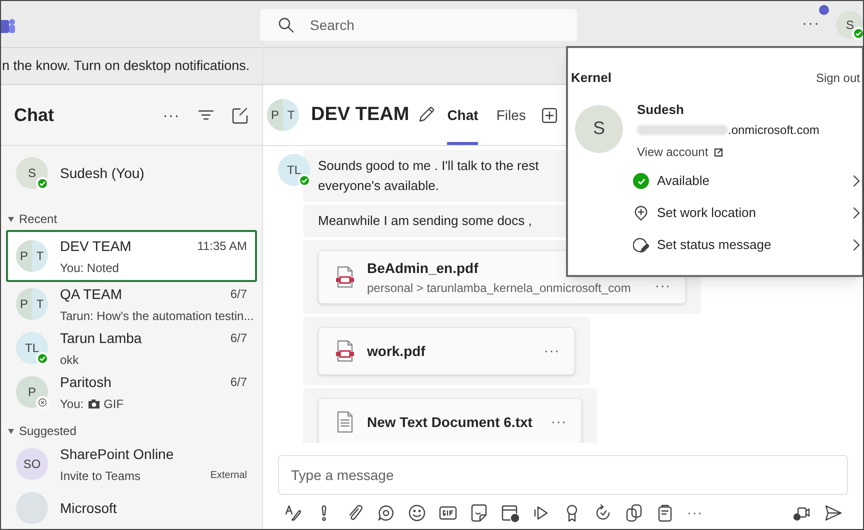  I want to click on chat-list-item: TL Tarun Lamba 6/7 okk, so click(131, 348).